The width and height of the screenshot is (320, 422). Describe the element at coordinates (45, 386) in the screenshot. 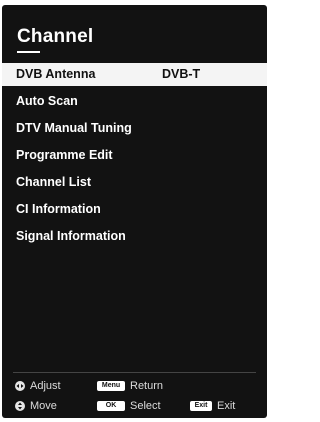

I see `adjust-label: Adjust` at that location.